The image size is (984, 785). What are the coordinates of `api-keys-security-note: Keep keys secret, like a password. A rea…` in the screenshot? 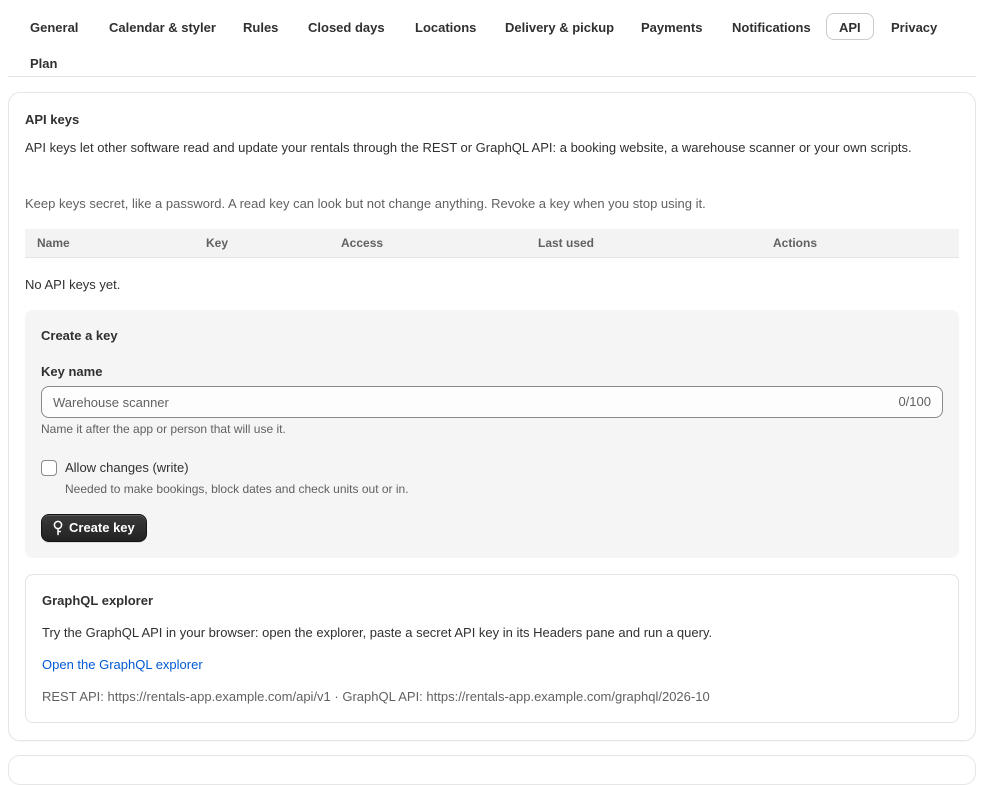 It's located at (365, 203).